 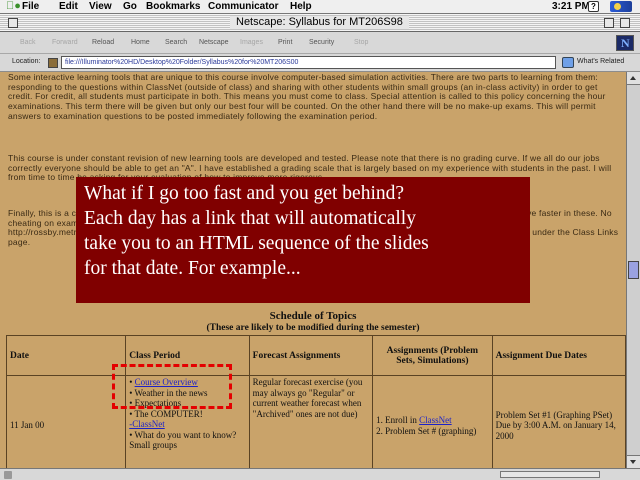 What do you see at coordinates (187, 414) in the screenshot?
I see `class-item: The COMPUTER!` at bounding box center [187, 414].